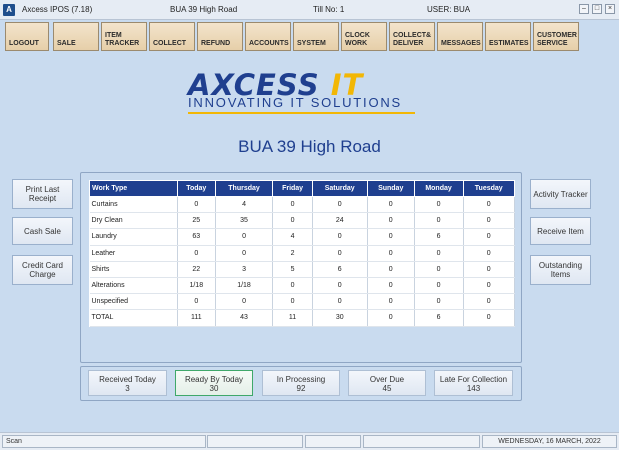  Describe the element at coordinates (133, 253) in the screenshot. I see `work-type-cell: Leather` at that location.